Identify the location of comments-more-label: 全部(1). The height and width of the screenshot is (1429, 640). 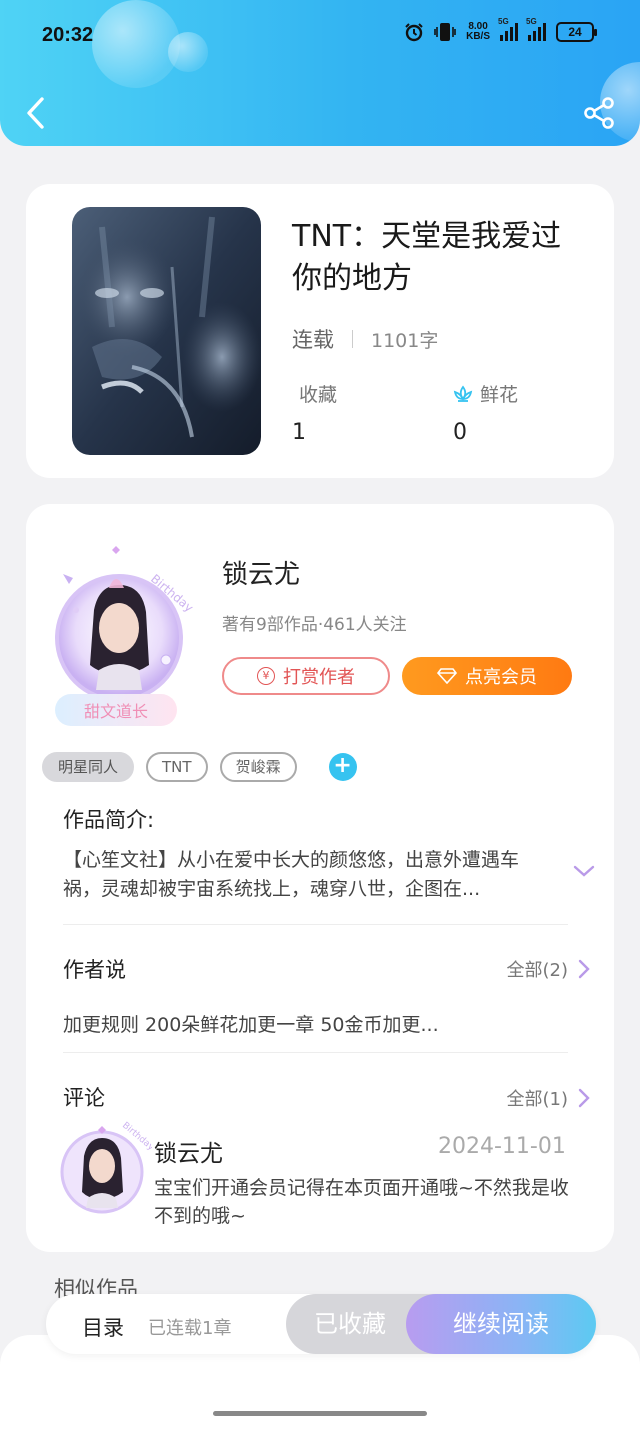
(537, 1099).